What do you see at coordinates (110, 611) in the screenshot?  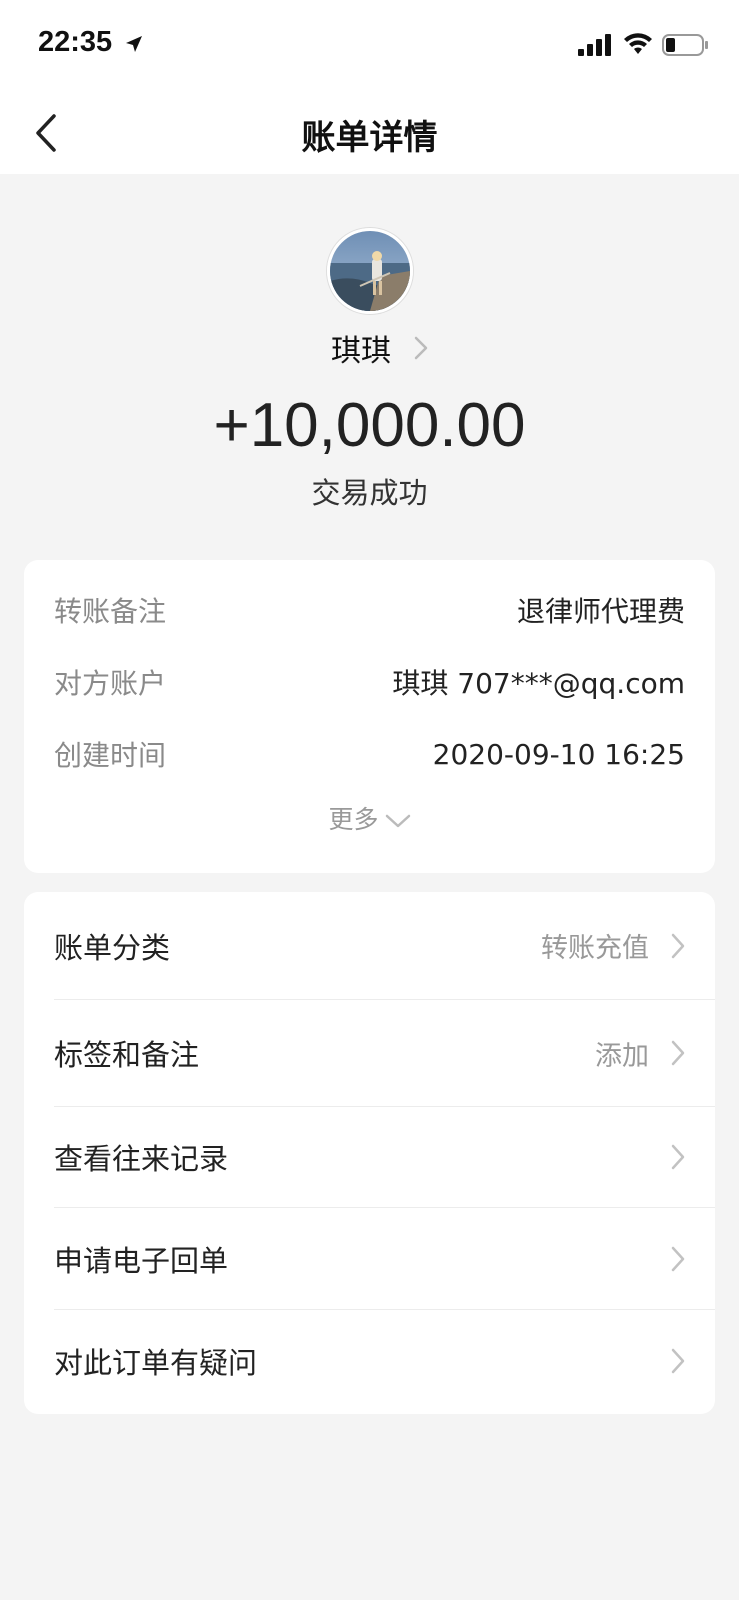 I see `detail-label: 转账备注` at bounding box center [110, 611].